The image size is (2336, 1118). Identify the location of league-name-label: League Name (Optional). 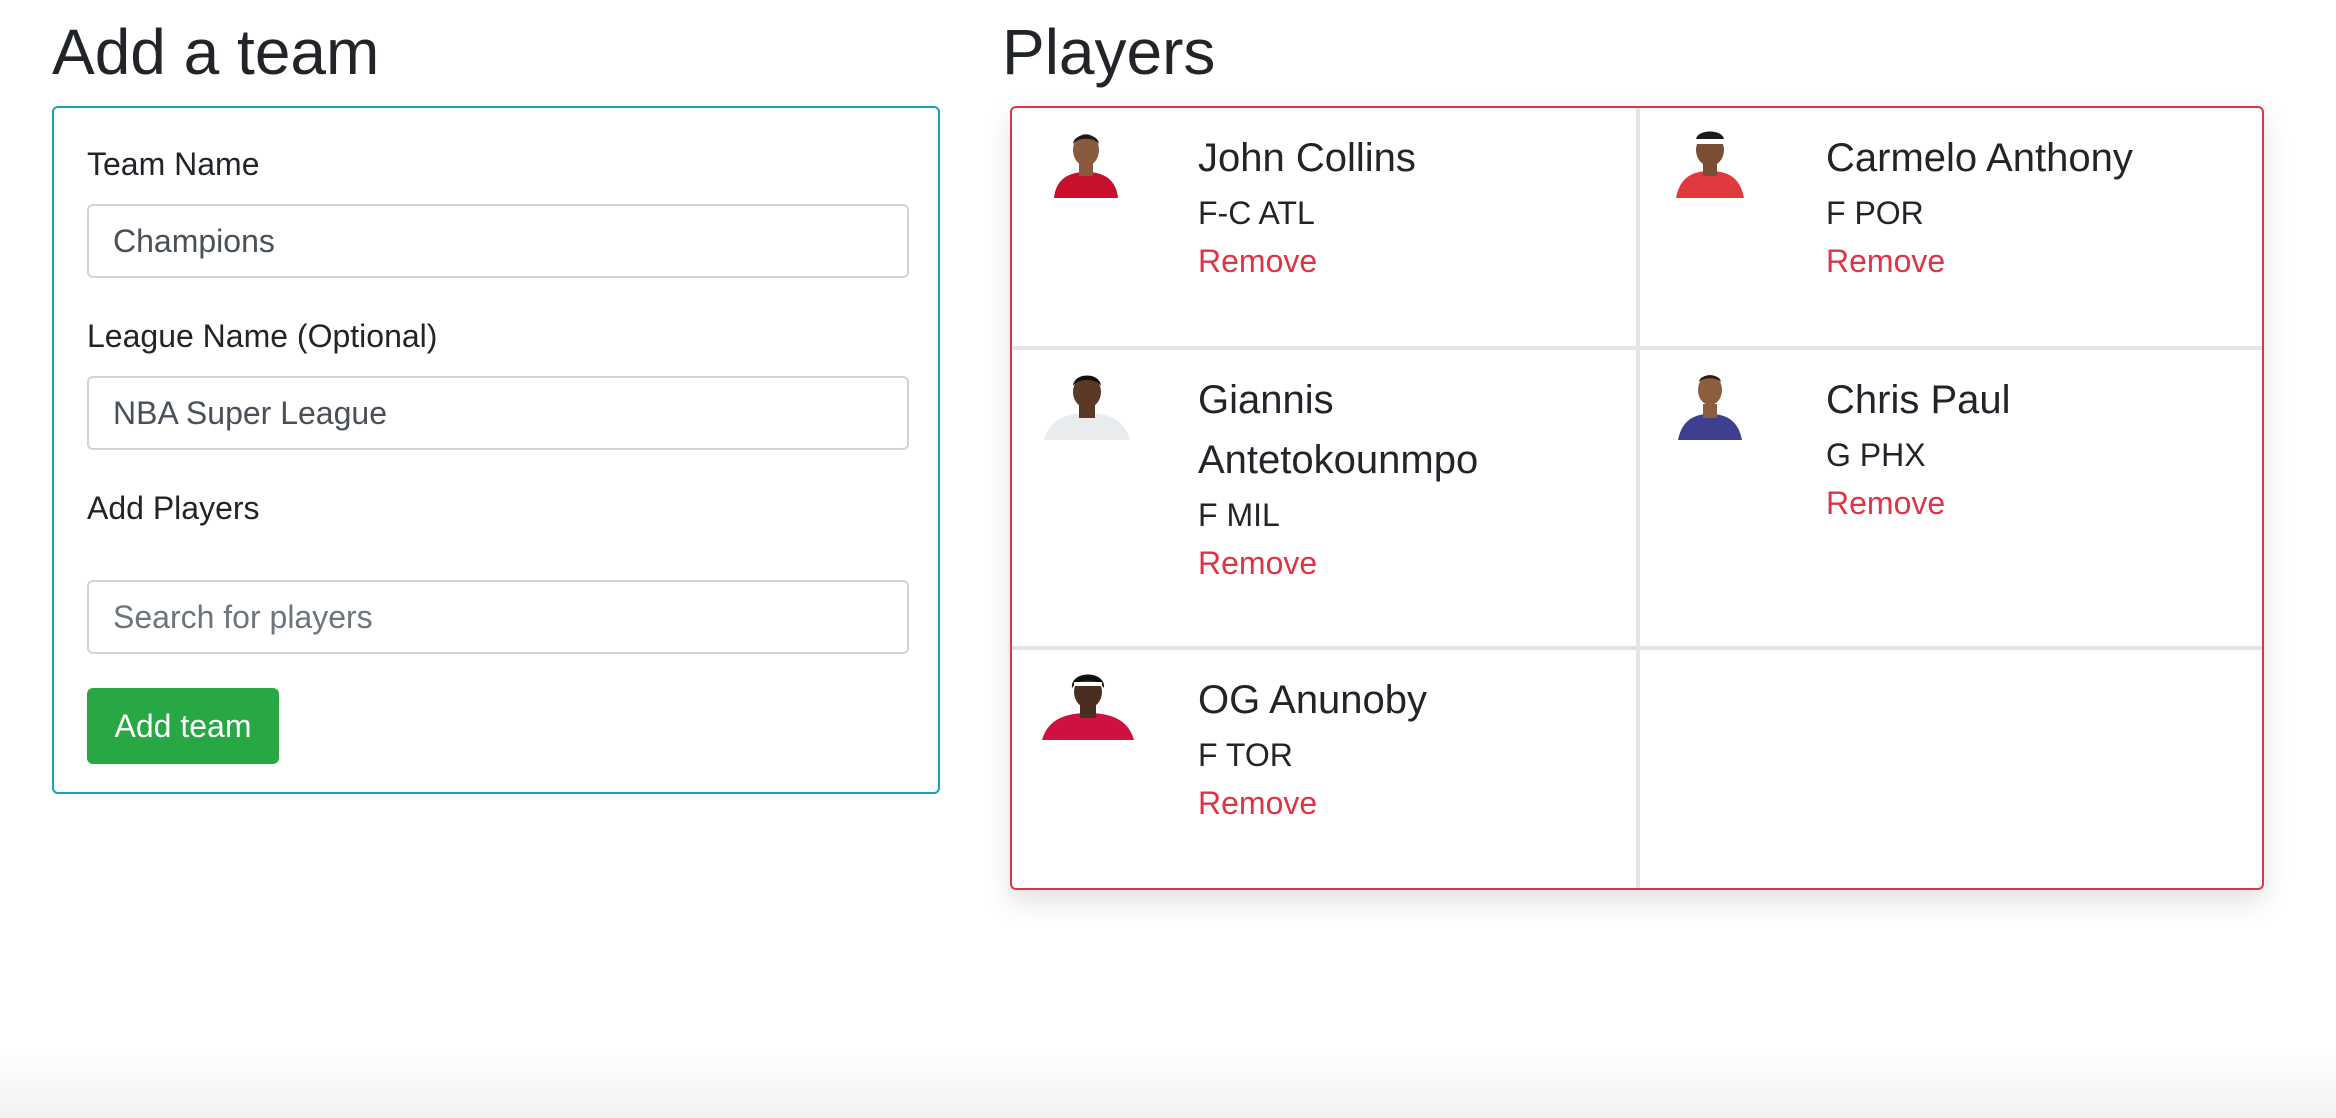
(262, 336).